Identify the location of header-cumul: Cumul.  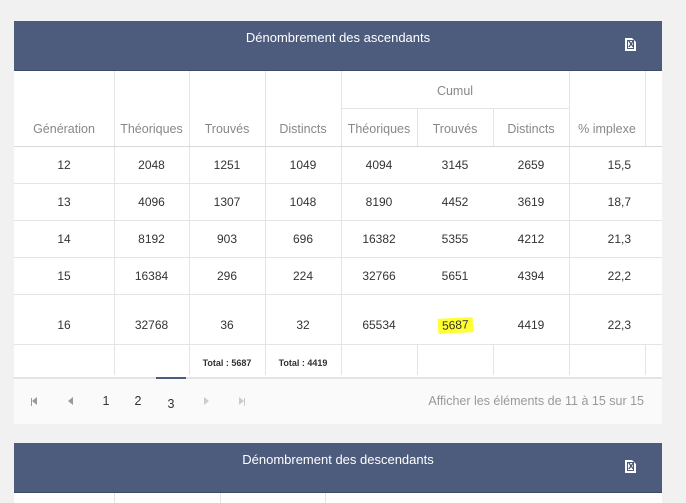
(455, 91).